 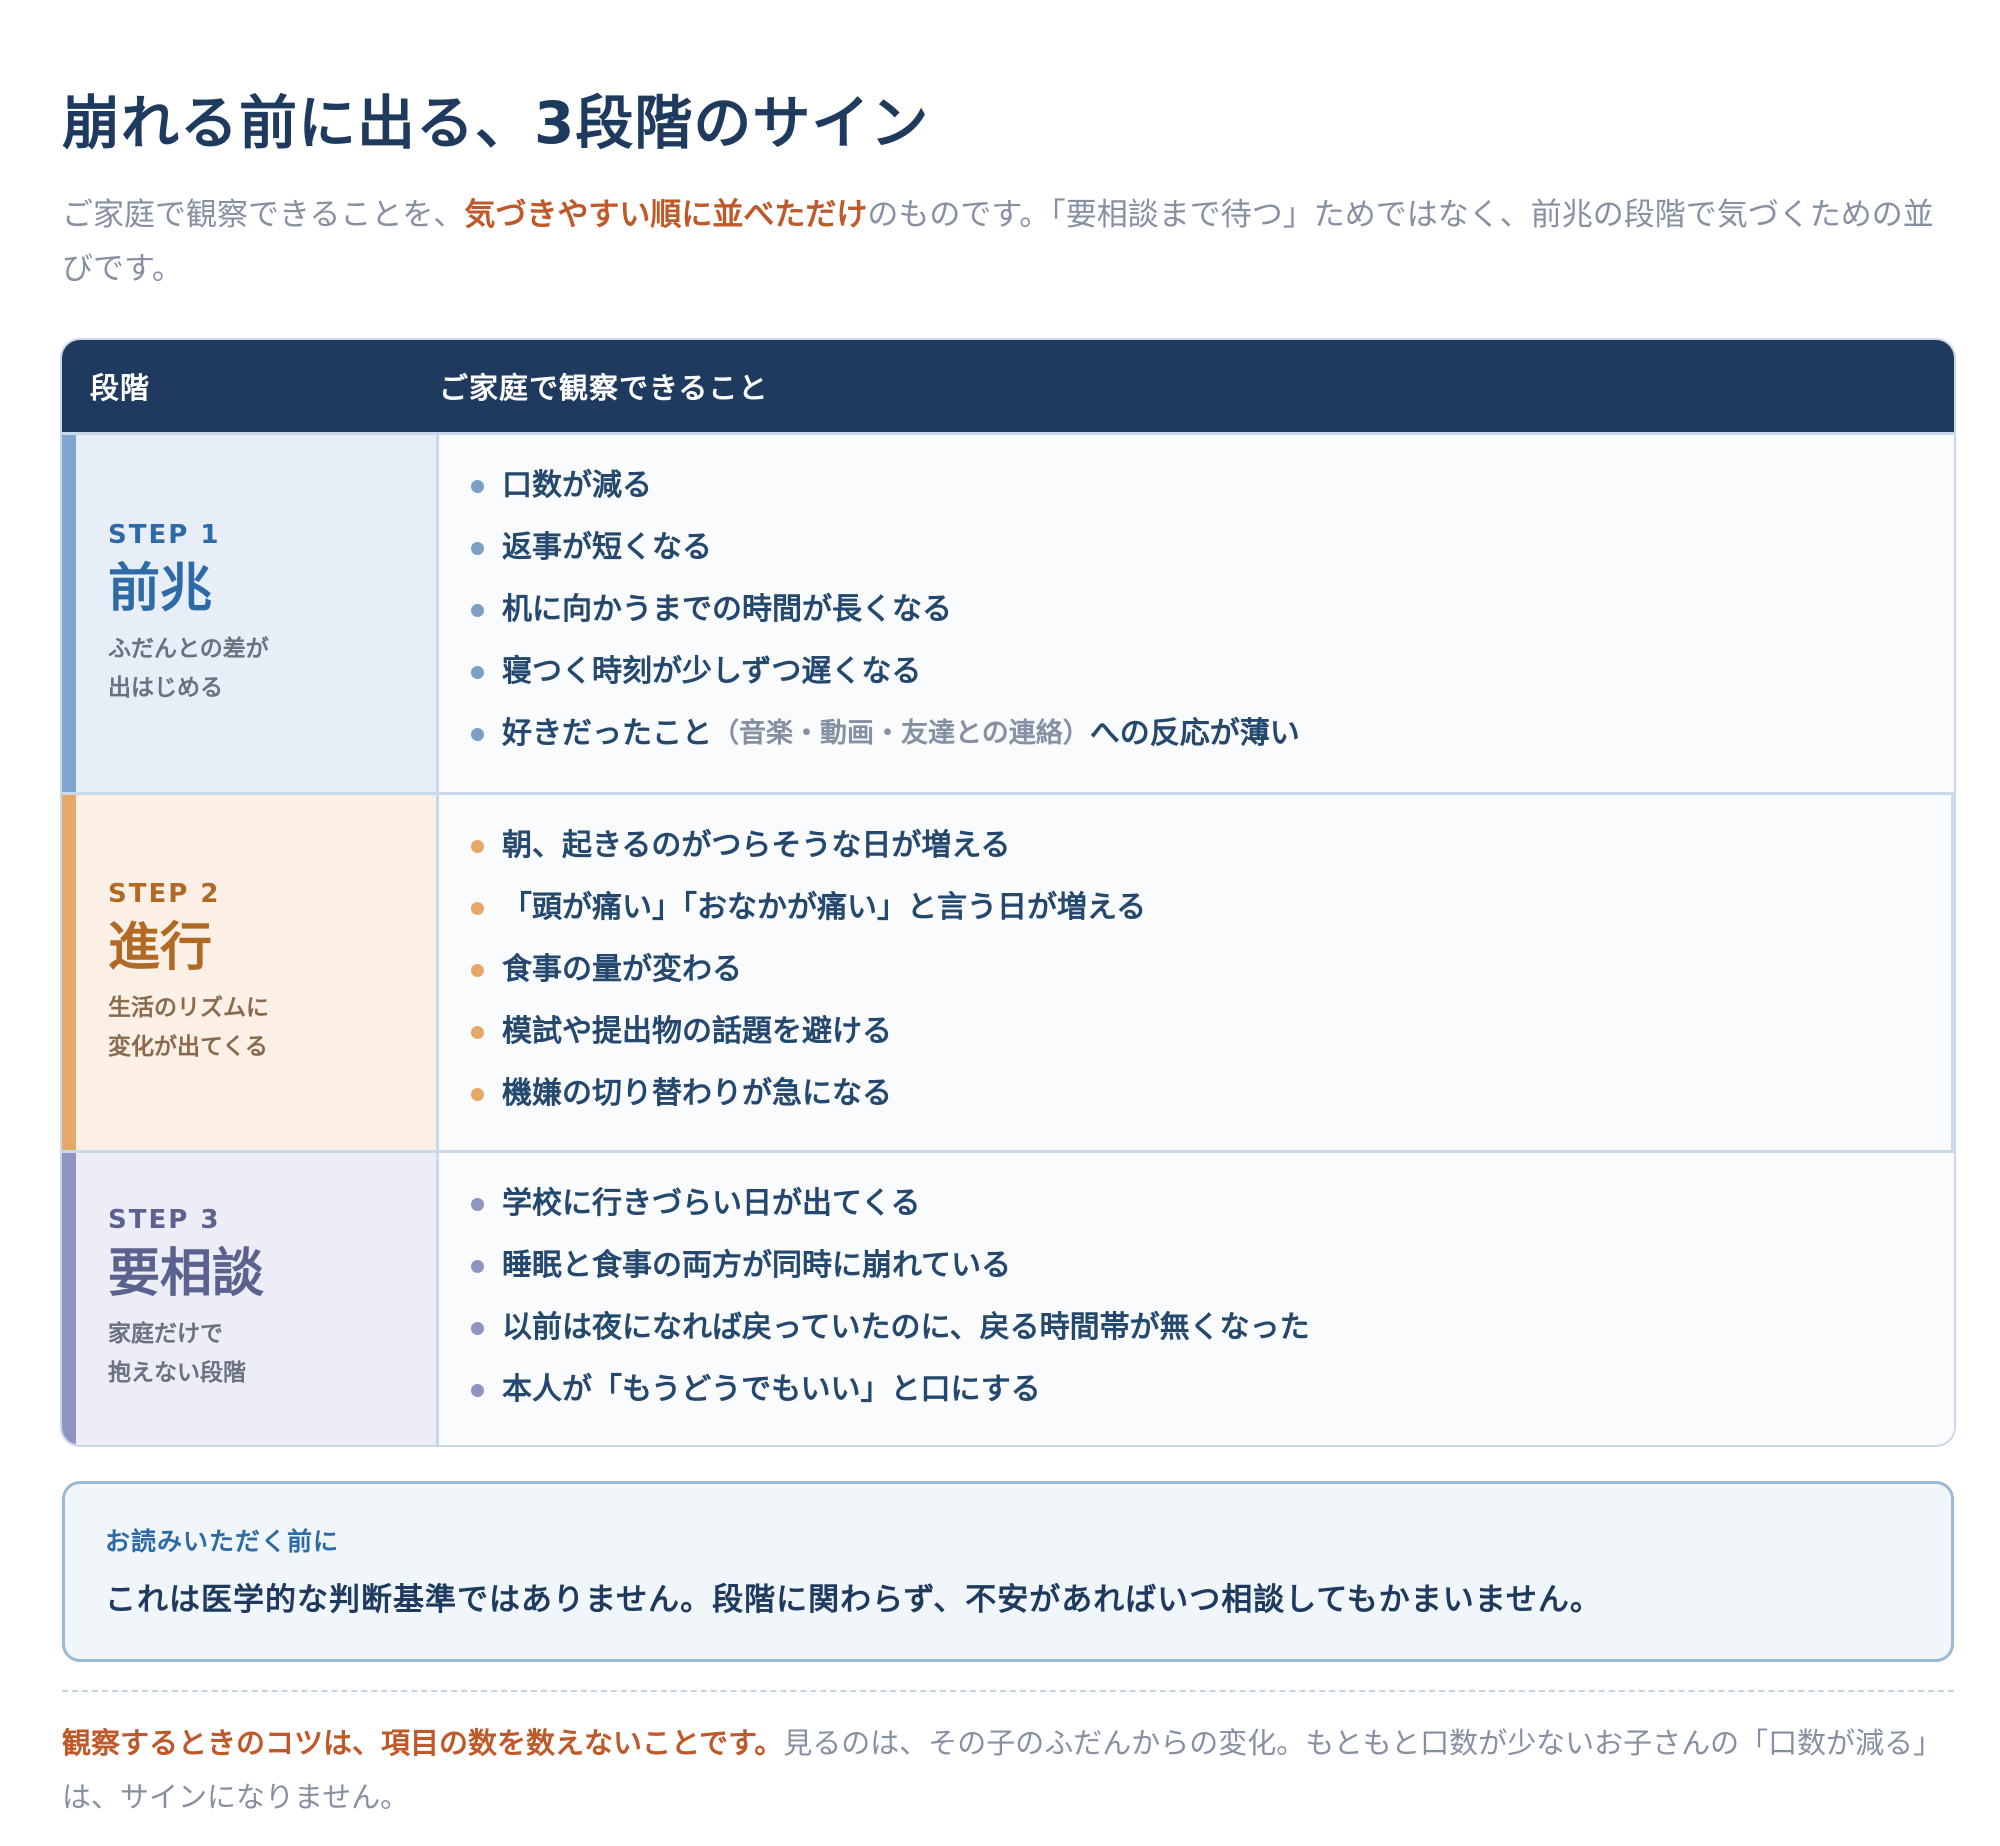 I want to click on item-text: 本人が「もうどうでもいい」と口にする, so click(x=771, y=1389).